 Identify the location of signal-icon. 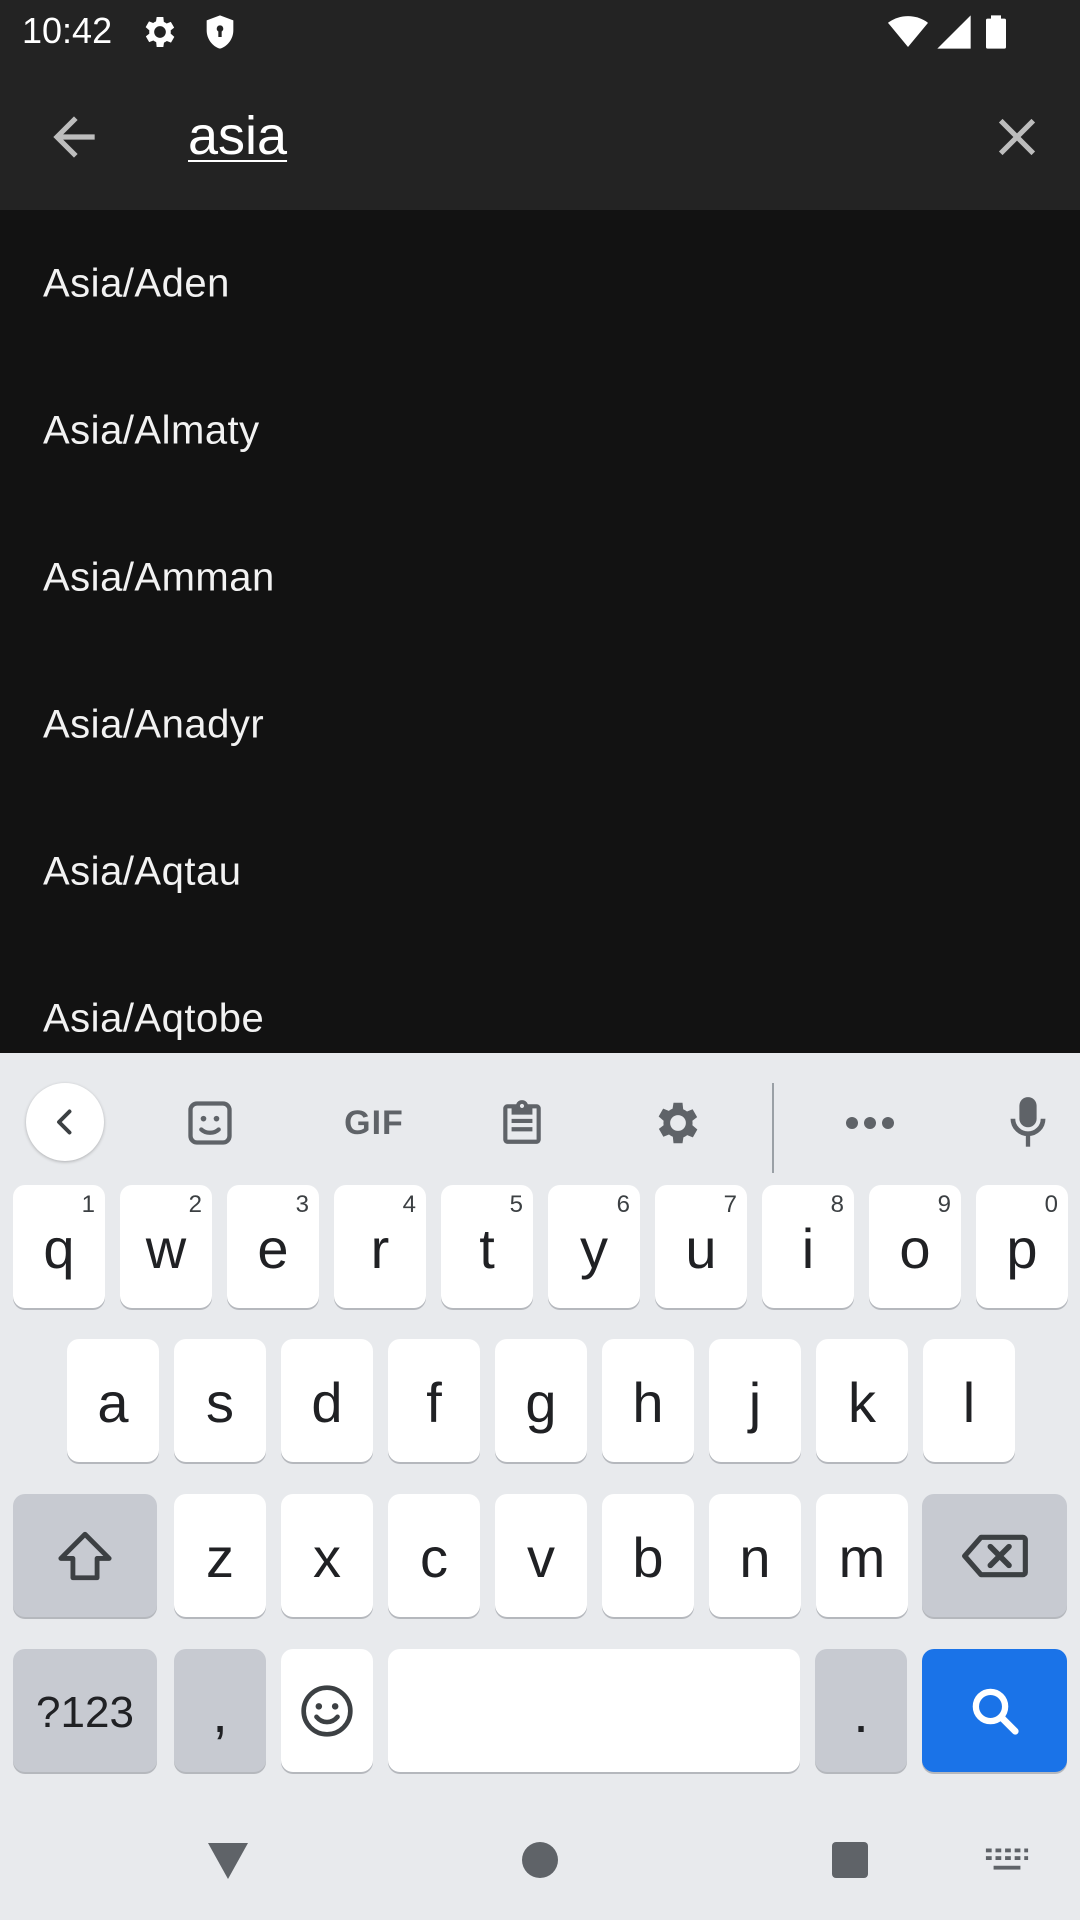
(954, 32).